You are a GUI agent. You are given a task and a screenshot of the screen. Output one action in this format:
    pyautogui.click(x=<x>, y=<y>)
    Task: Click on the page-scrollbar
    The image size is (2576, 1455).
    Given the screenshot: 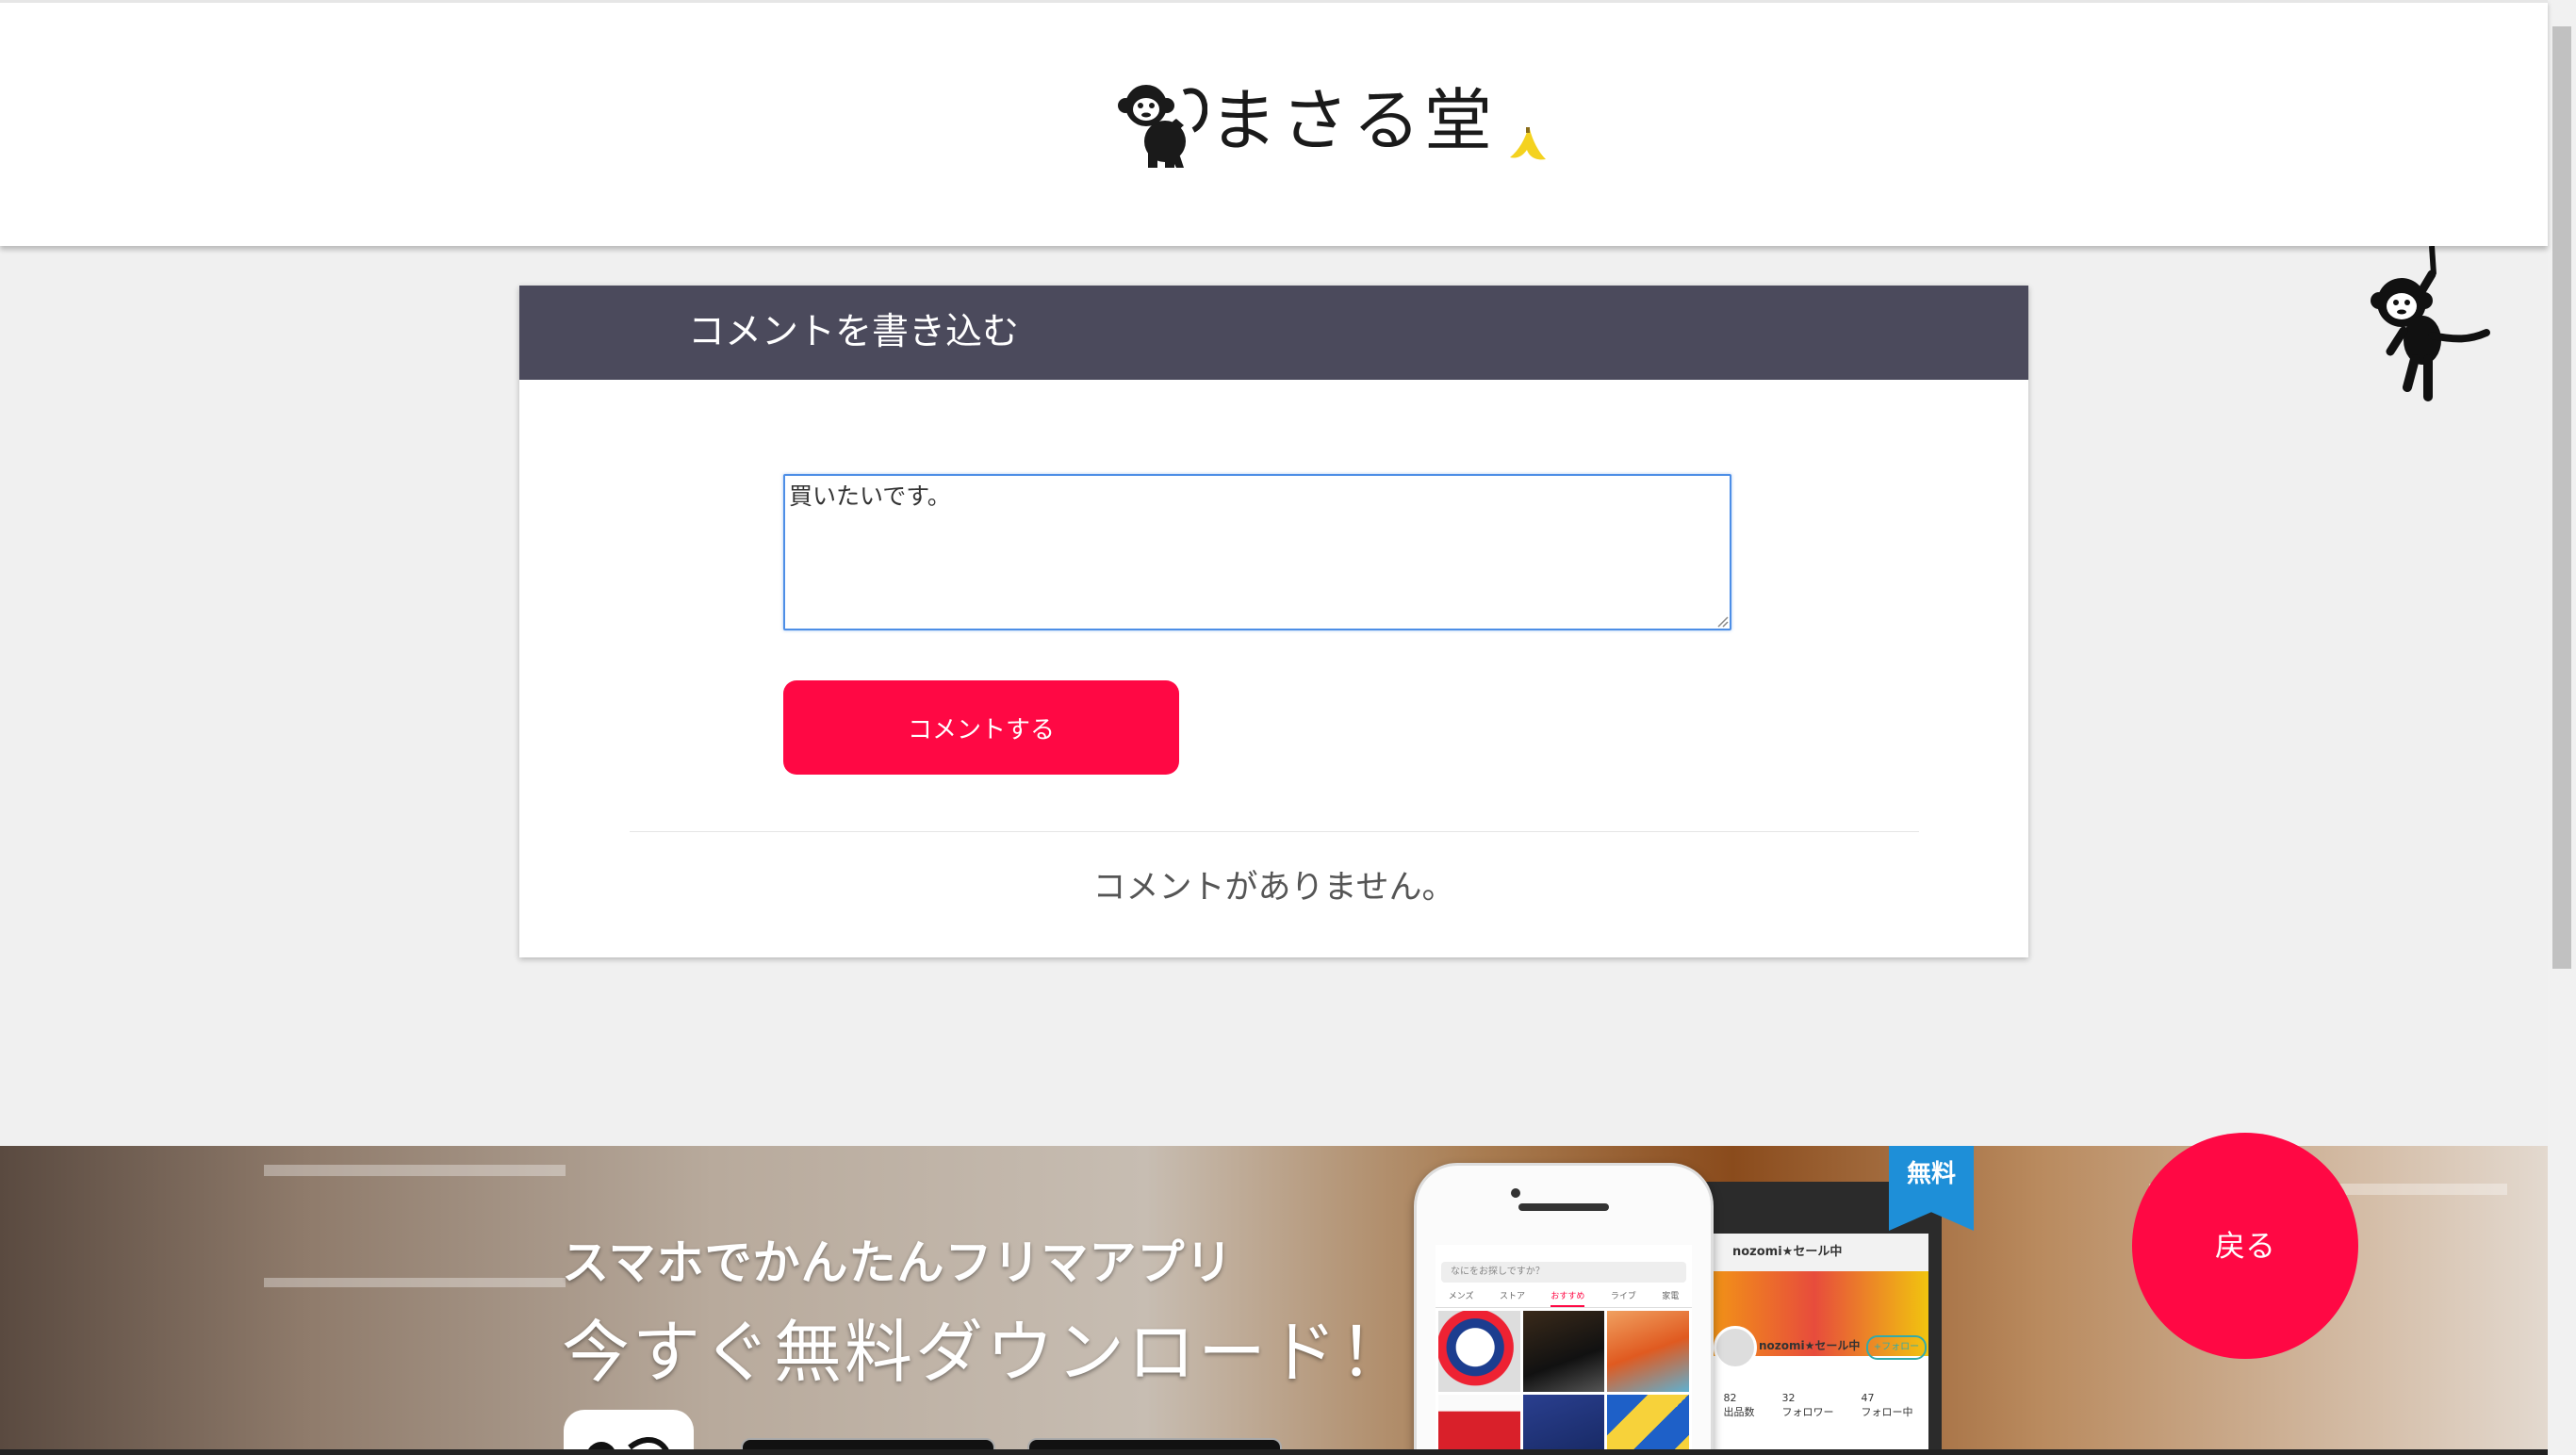 What is the action you would take?
    pyautogui.click(x=2562, y=727)
    